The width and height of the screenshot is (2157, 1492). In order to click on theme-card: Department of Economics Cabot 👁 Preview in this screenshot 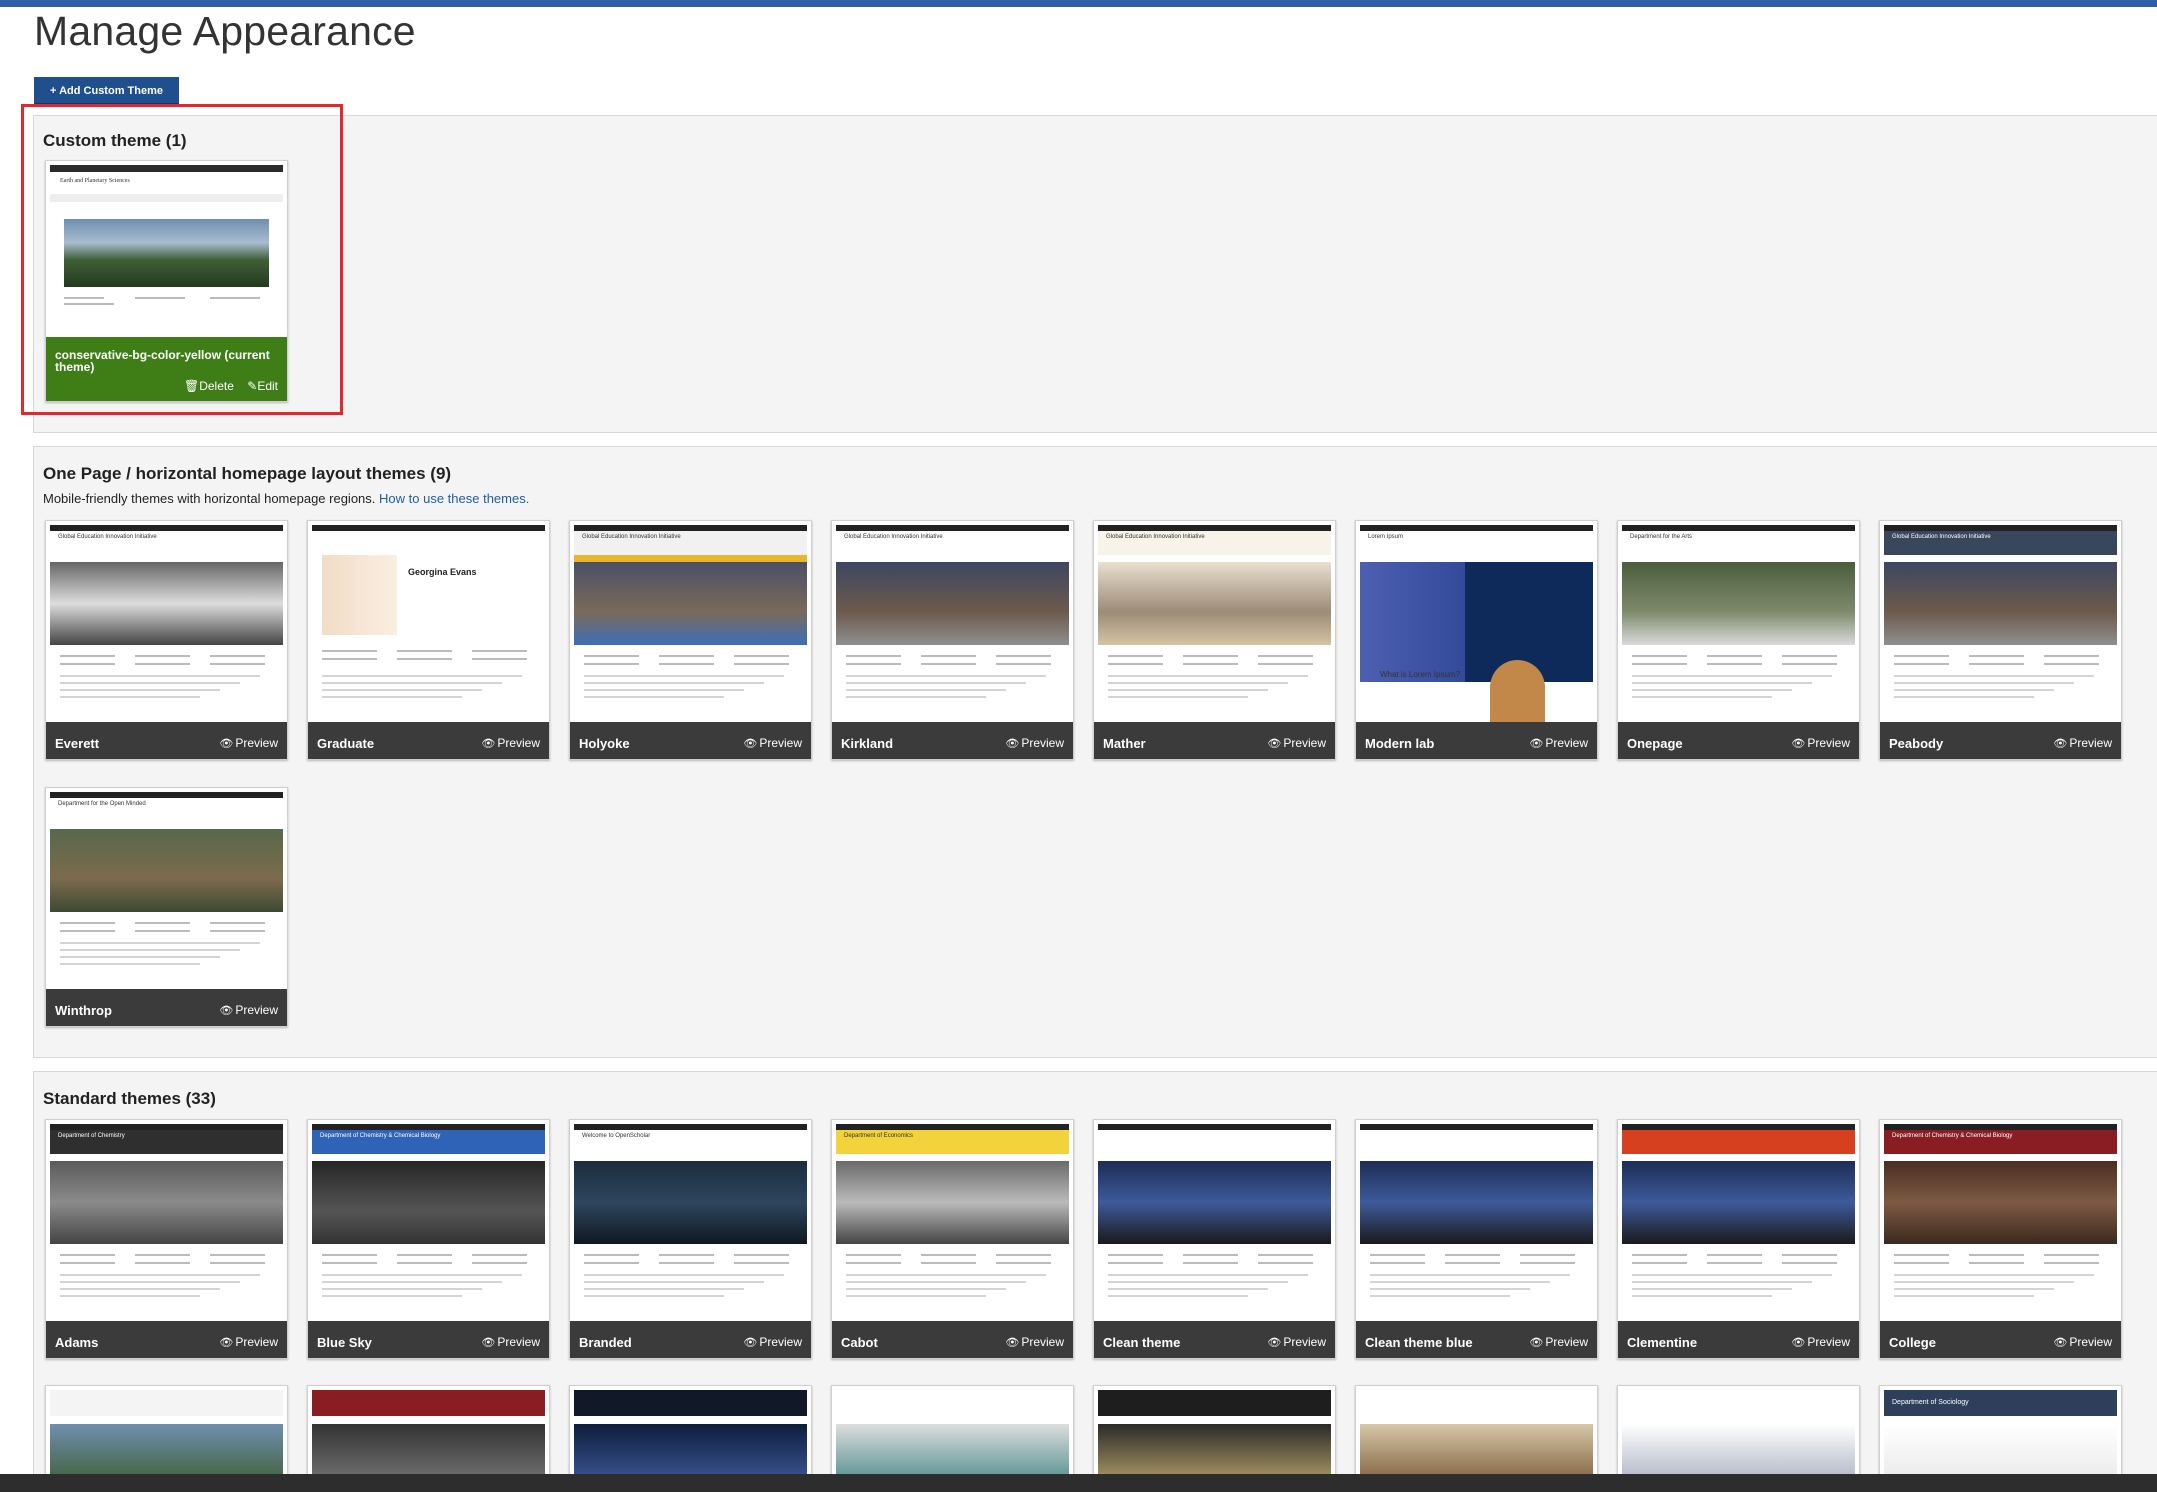, I will do `click(952, 1239)`.